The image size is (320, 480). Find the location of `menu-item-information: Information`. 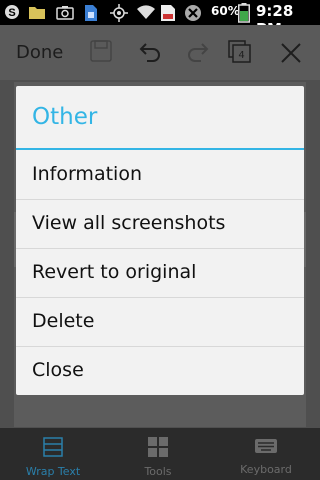

menu-item-information: Information is located at coordinates (160, 175).